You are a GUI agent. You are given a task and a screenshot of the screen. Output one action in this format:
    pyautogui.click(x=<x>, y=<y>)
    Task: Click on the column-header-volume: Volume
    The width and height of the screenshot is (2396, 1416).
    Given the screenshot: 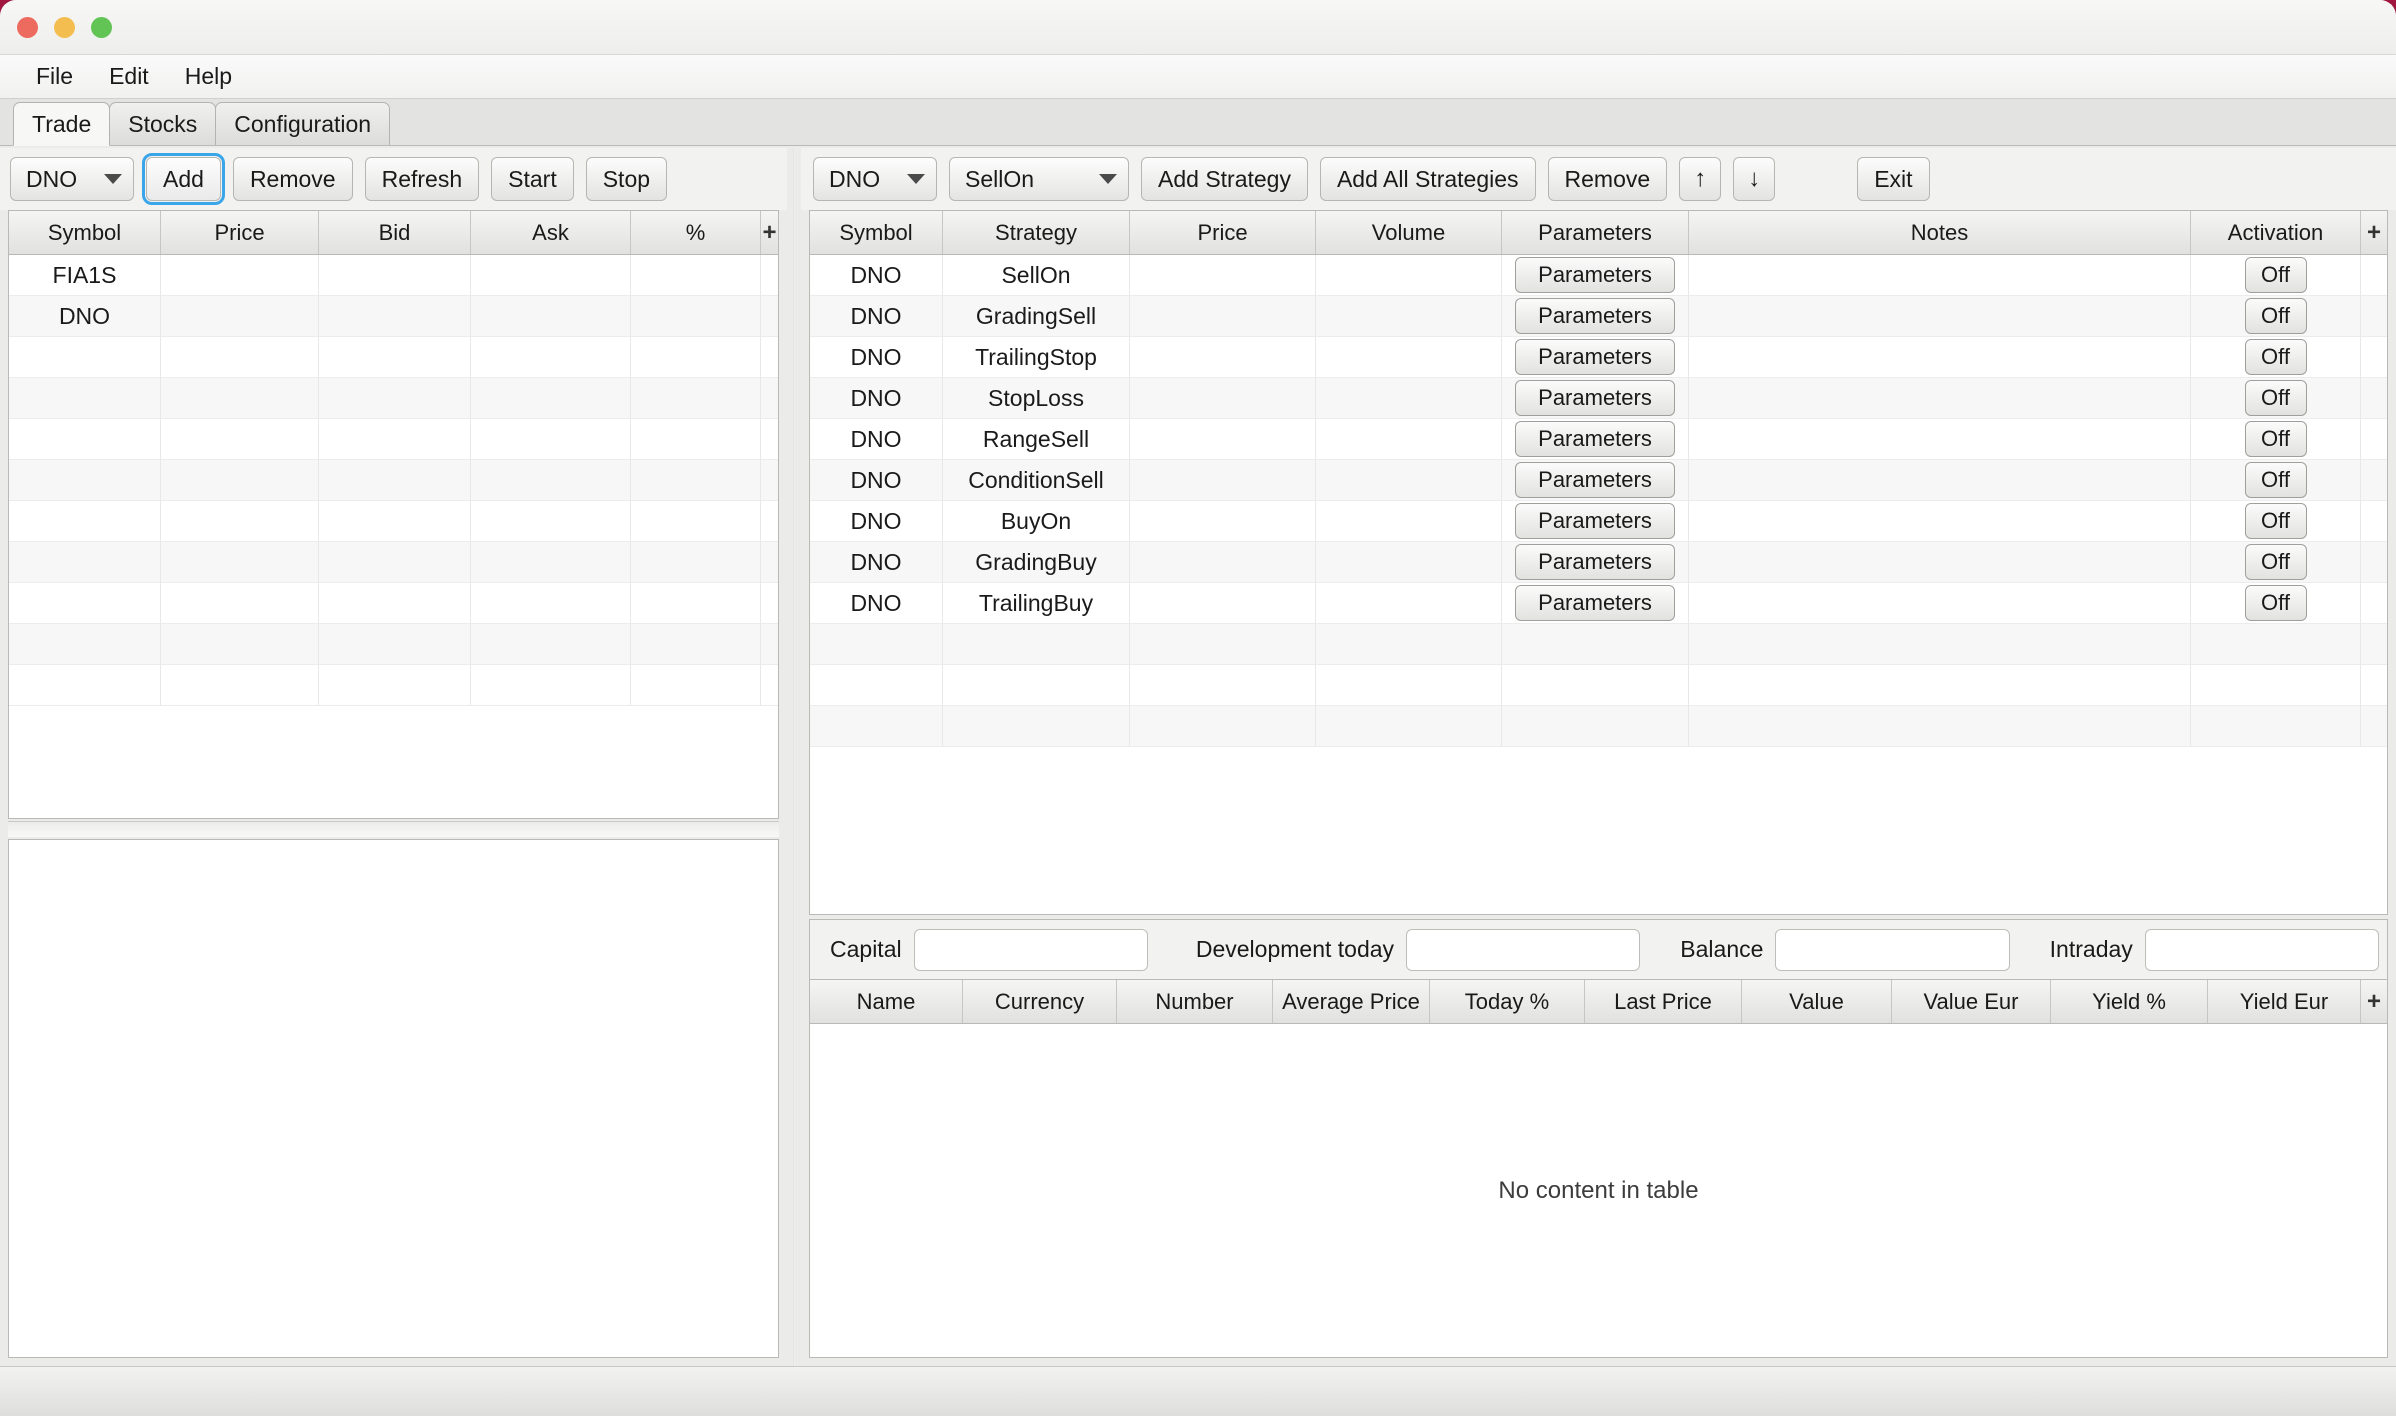 What is the action you would take?
    pyautogui.click(x=1409, y=232)
    